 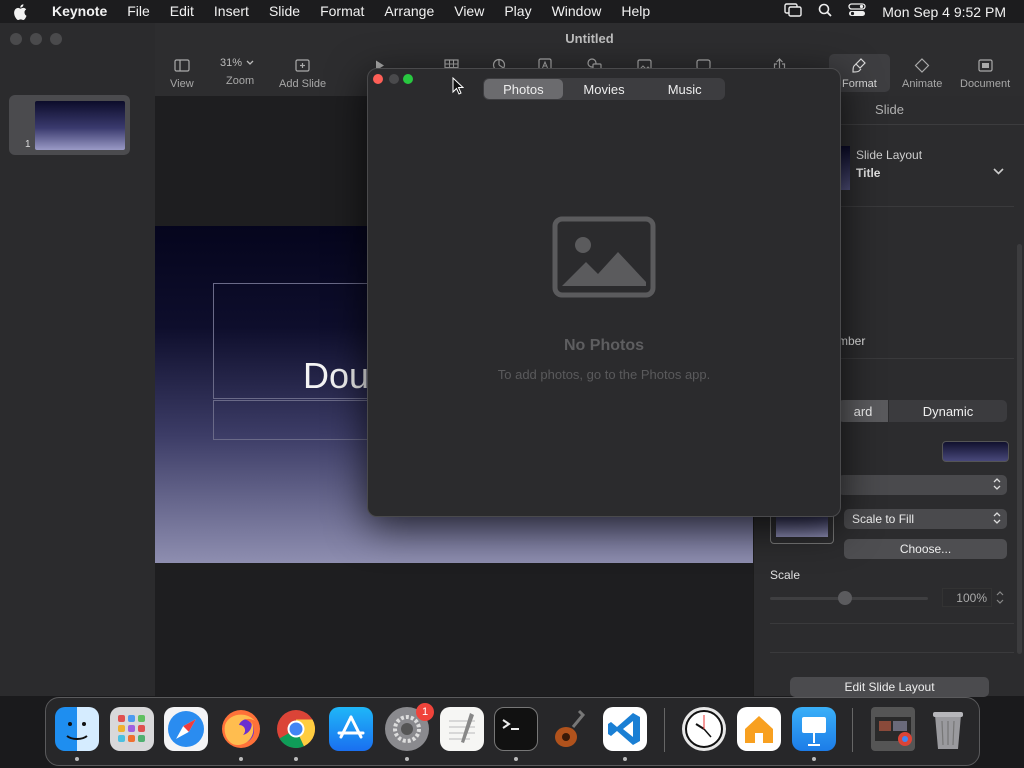 I want to click on zoom-value: 31%, so click(x=231, y=63).